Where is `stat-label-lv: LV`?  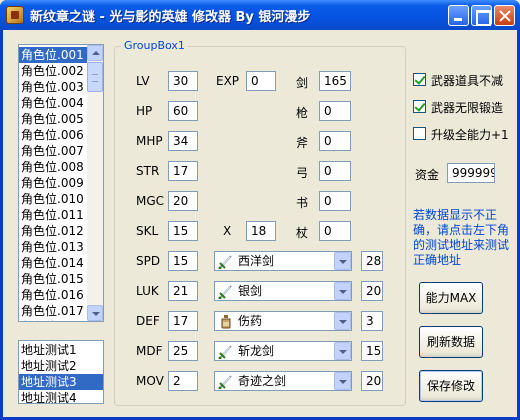 stat-label-lv: LV is located at coordinates (143, 81).